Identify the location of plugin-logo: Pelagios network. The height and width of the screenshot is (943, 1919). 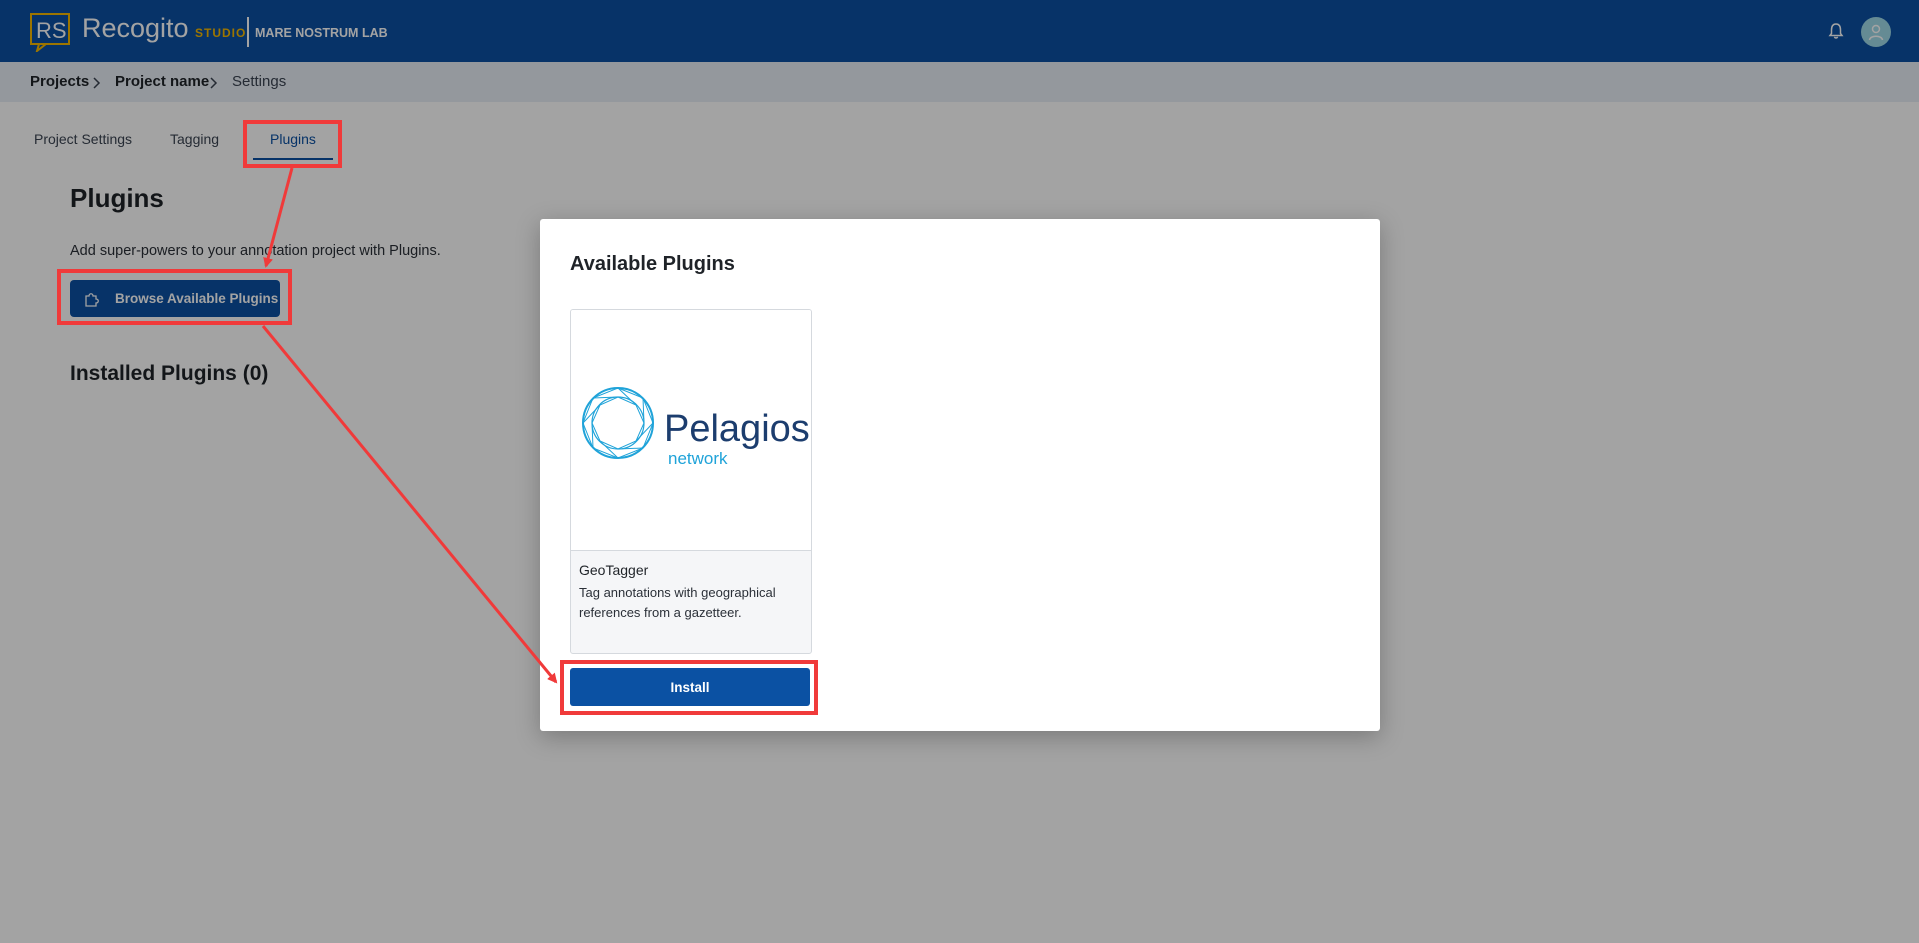
(691, 430).